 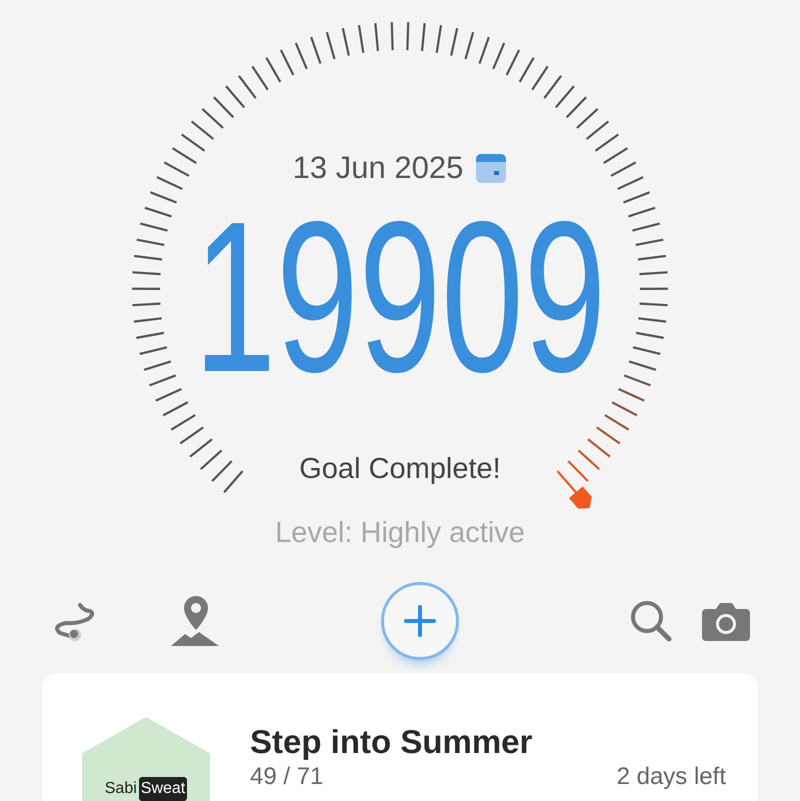 What do you see at coordinates (400, 296) in the screenshot?
I see `step-count: 19909` at bounding box center [400, 296].